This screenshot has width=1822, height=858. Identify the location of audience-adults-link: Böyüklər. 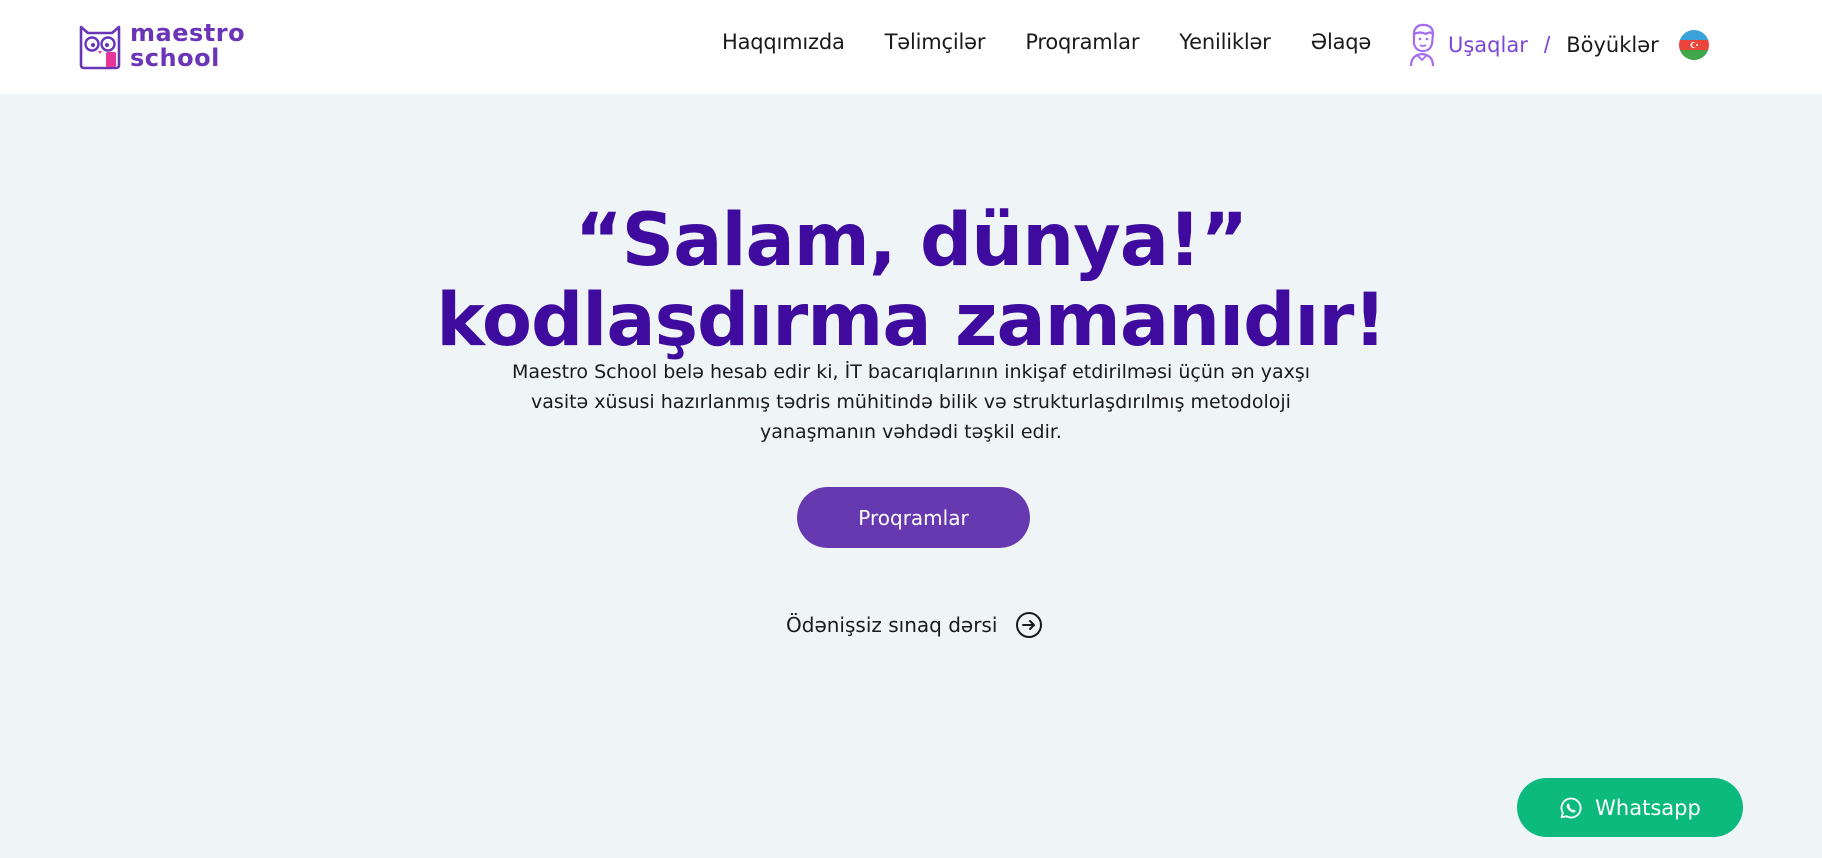
(1612, 45).